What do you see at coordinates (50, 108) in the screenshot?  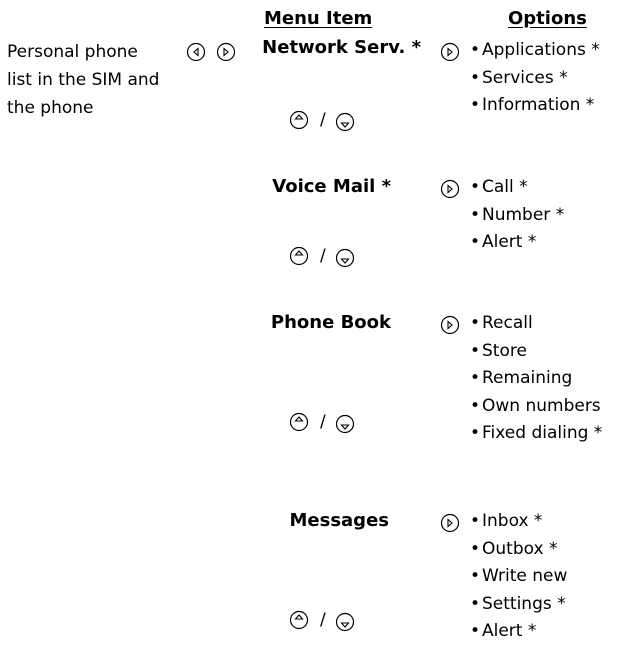 I see `description-line-3: the phone` at bounding box center [50, 108].